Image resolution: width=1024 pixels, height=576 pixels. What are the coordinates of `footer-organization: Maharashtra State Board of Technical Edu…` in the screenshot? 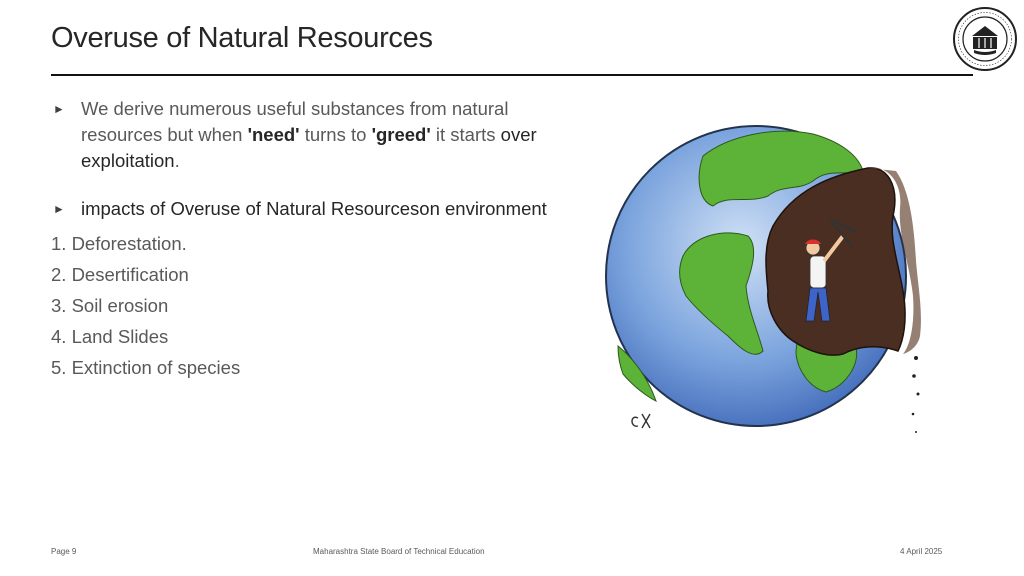 It's located at (399, 551).